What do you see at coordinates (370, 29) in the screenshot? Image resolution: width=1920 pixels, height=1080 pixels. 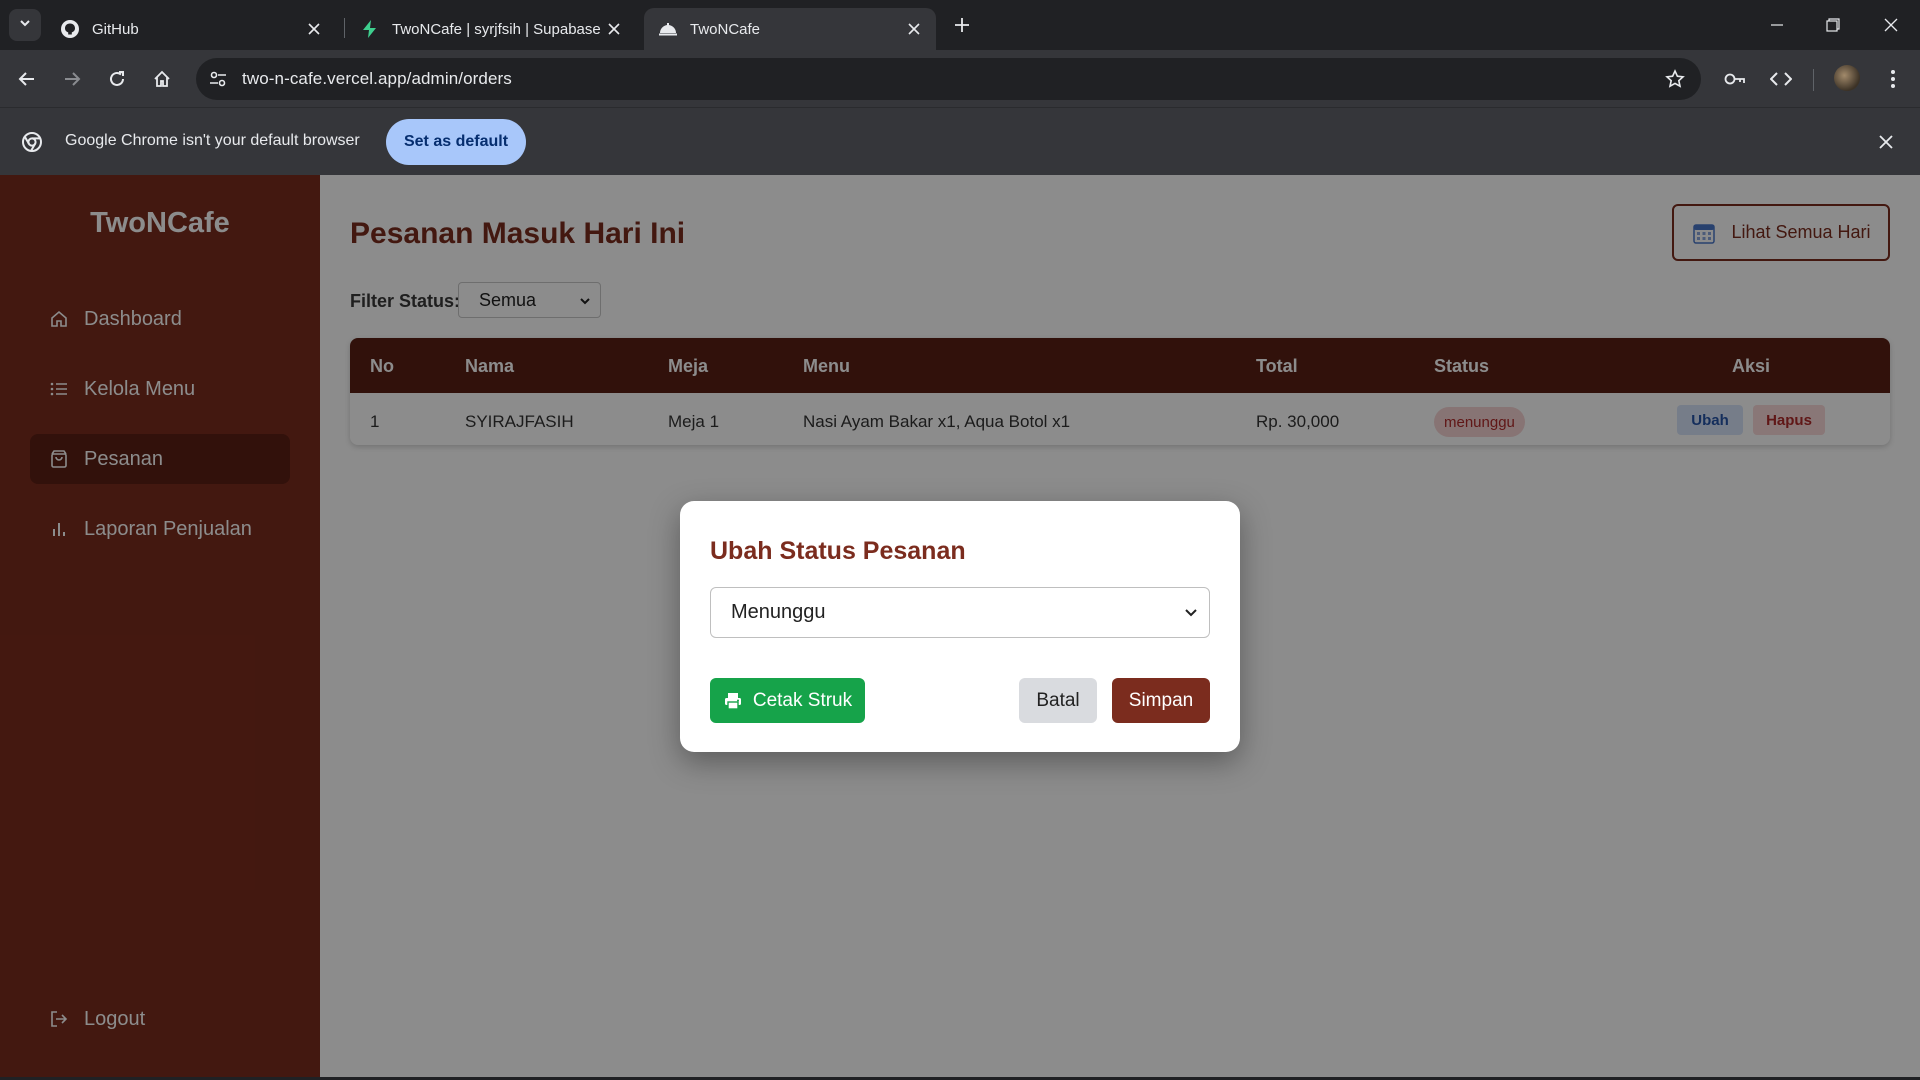 I see `supabase-icon` at bounding box center [370, 29].